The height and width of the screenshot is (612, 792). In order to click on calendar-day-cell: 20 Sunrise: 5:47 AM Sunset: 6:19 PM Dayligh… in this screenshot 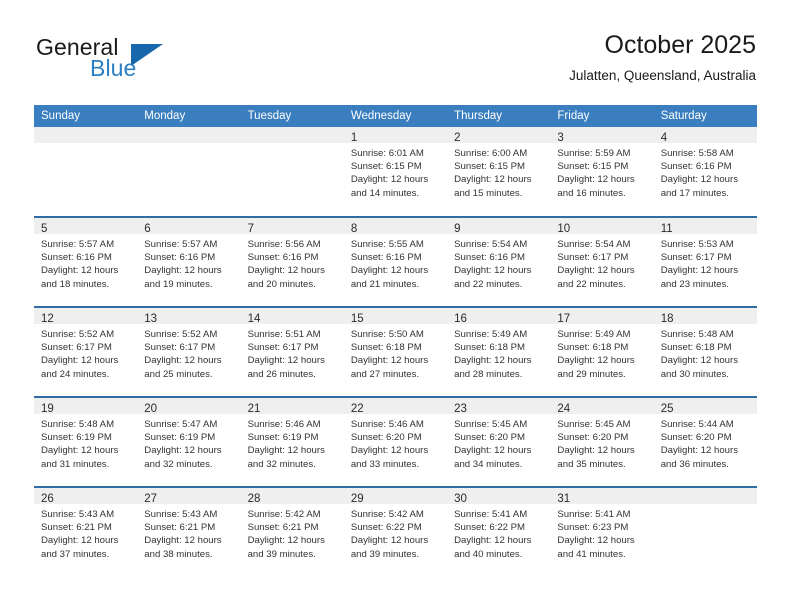, I will do `click(189, 441)`.